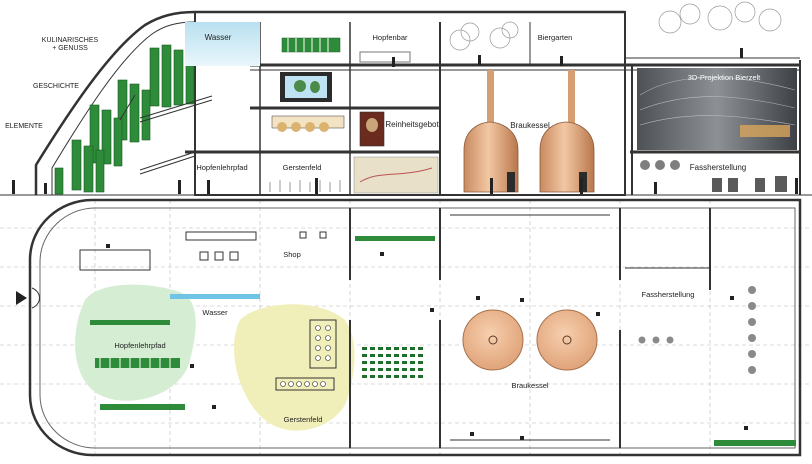 The image size is (812, 464). I want to click on shop-label: Shop, so click(292, 254).